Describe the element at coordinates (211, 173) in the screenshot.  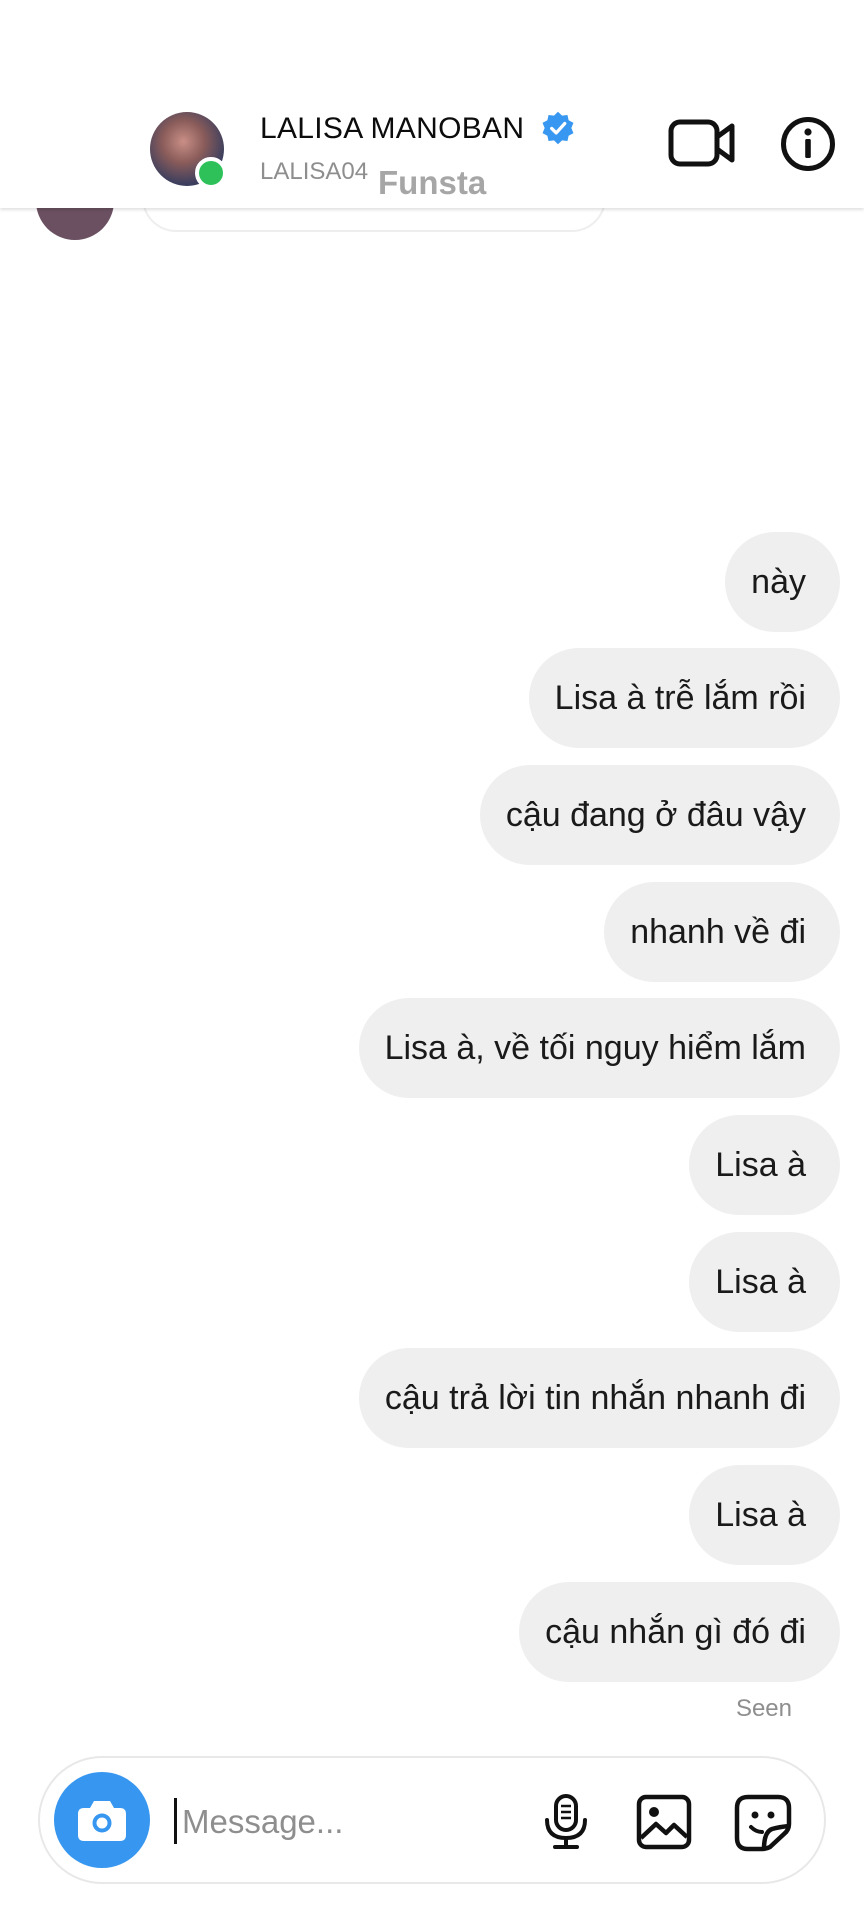
I see `online-status-indicator` at that location.